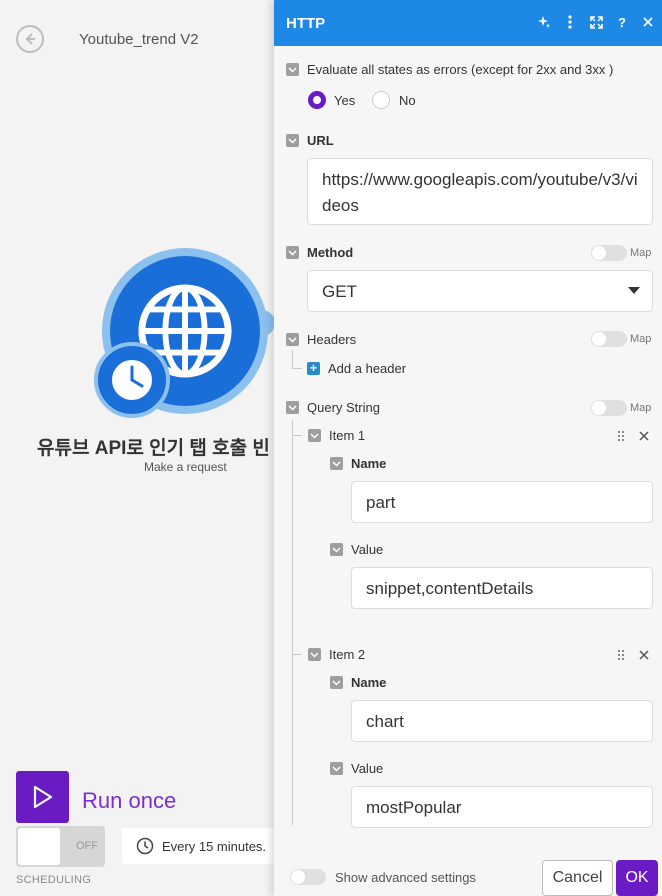 The image size is (662, 896). I want to click on item2-label: Item 2, so click(347, 654).